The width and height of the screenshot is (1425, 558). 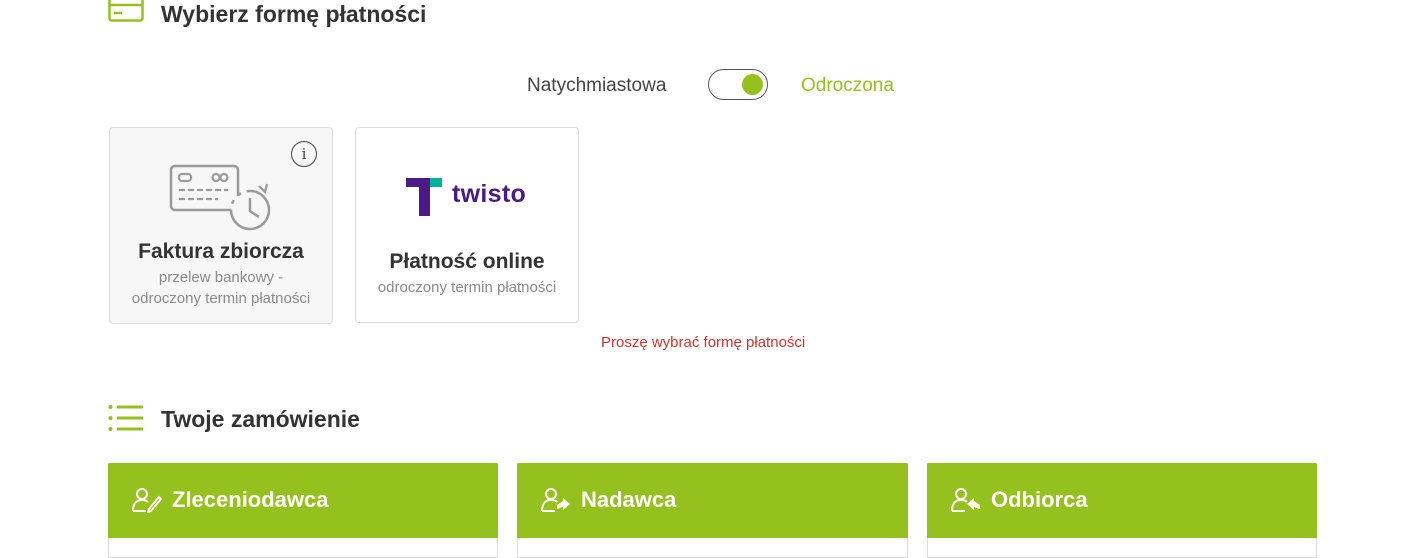 I want to click on toggle-knob, so click(x=752, y=84).